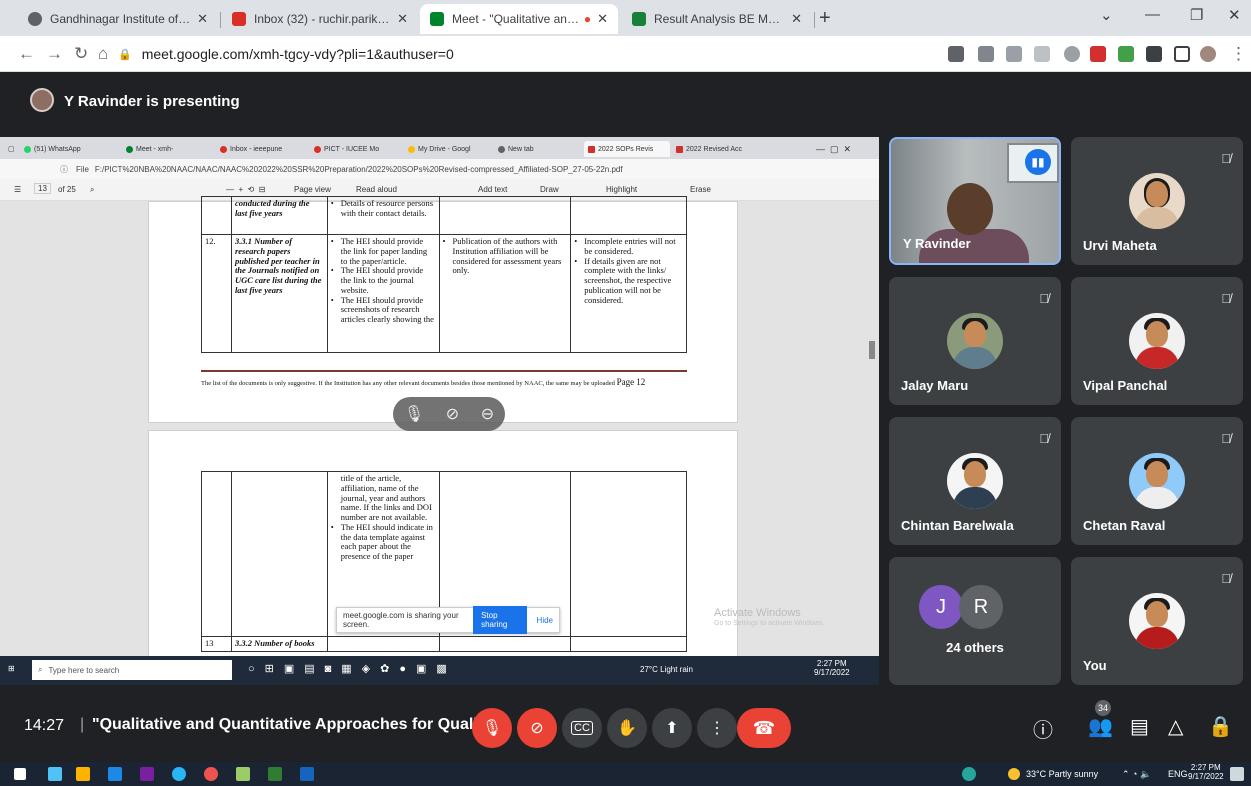  What do you see at coordinates (956, 54) in the screenshot?
I see `camera-icon` at bounding box center [956, 54].